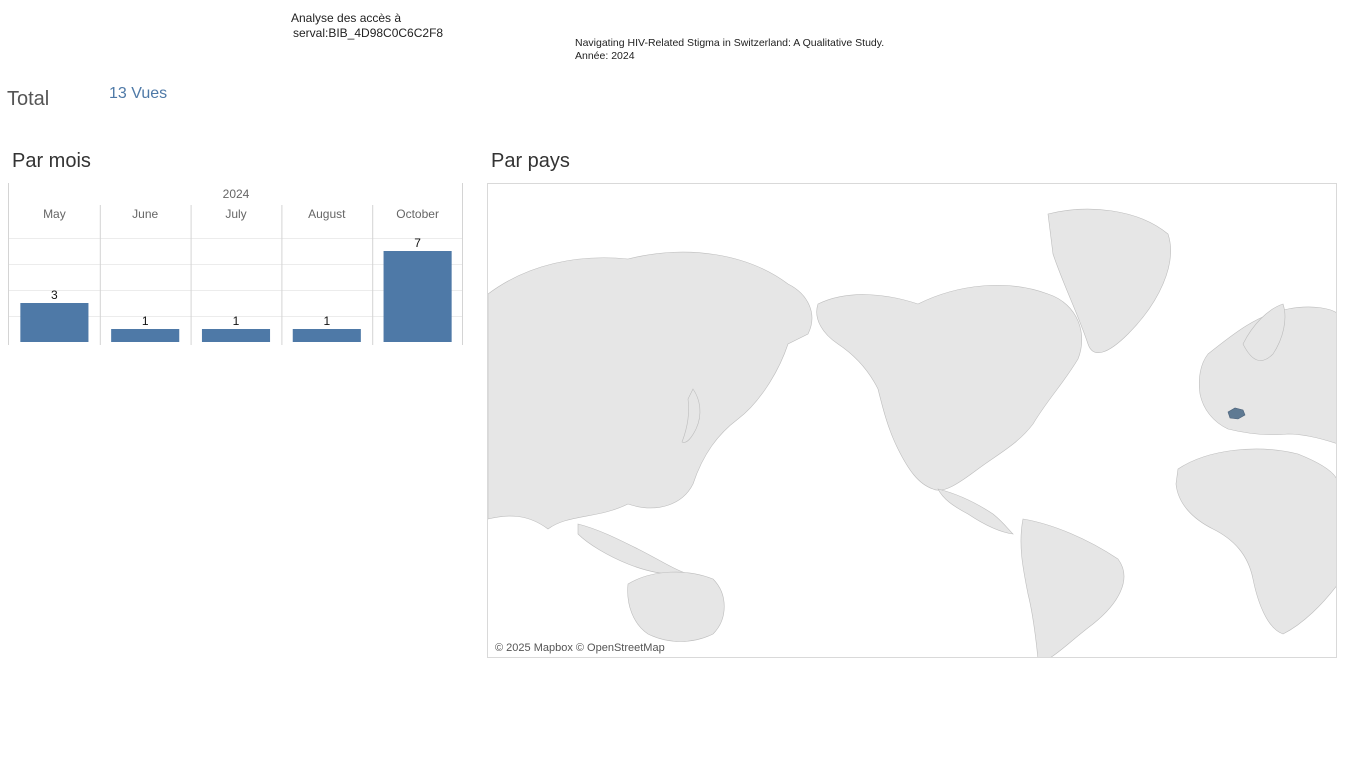 This screenshot has height=768, width=1366. What do you see at coordinates (368, 33) in the screenshot?
I see `report-header-identifier: serval:BIB_4D98C0C6C2F8` at bounding box center [368, 33].